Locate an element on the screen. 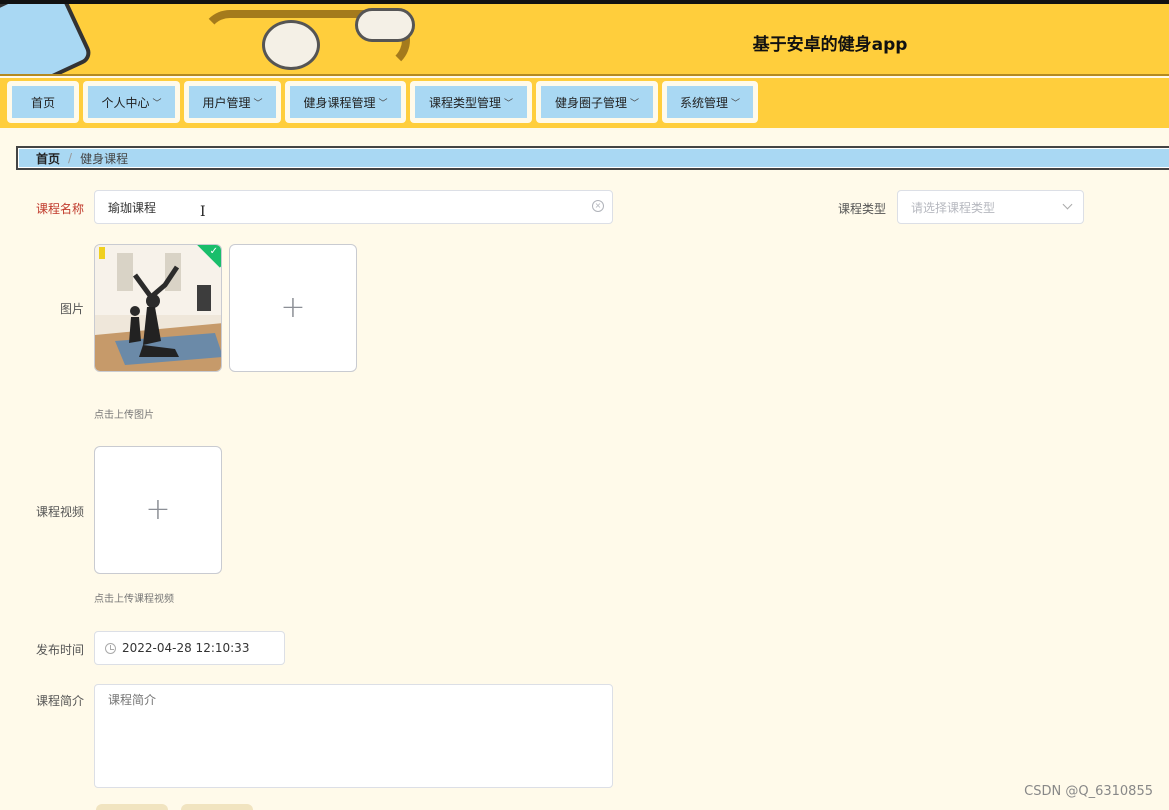 This screenshot has width=1169, height=810. publish-time-label: 发布时间 is located at coordinates (59, 650).